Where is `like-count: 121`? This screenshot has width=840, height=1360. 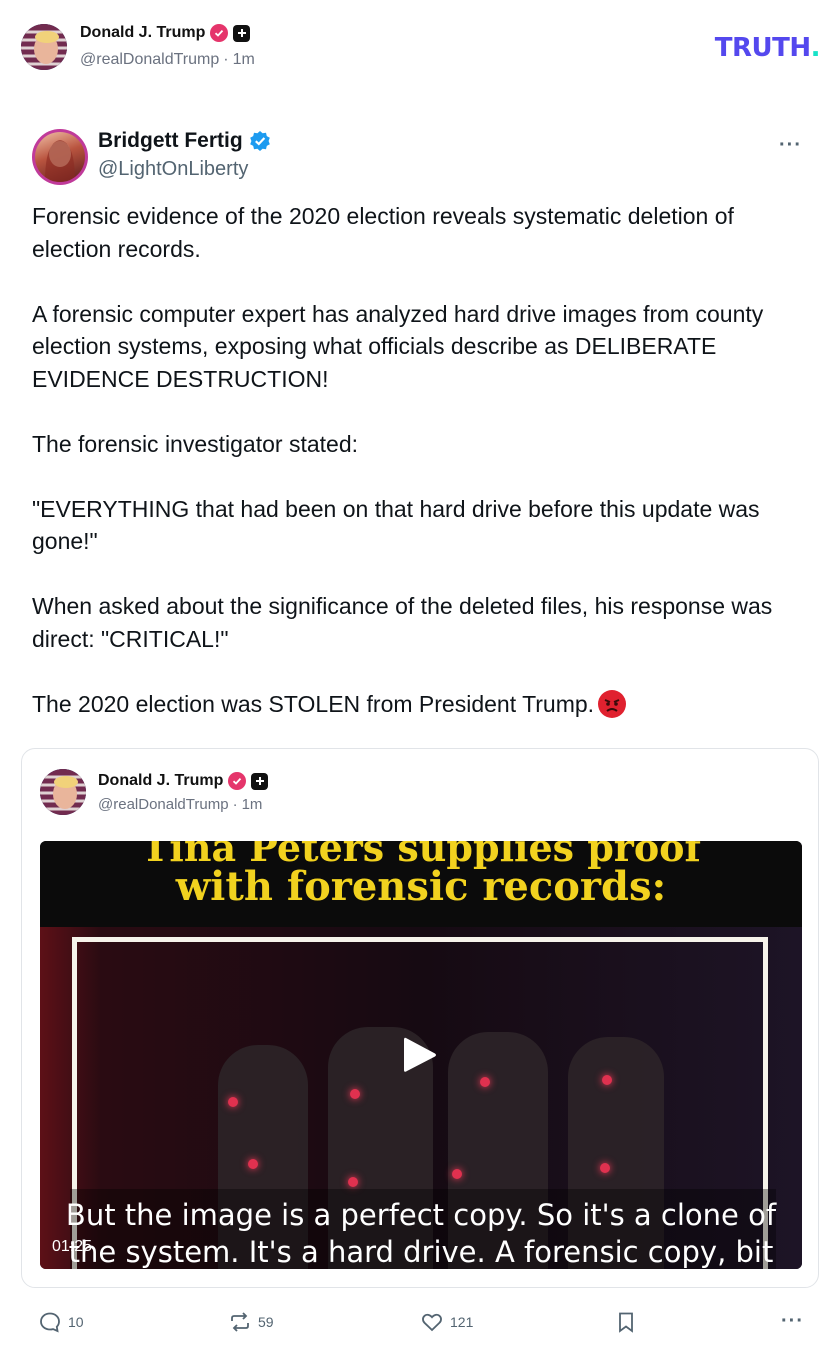
like-count: 121 is located at coordinates (462, 1322).